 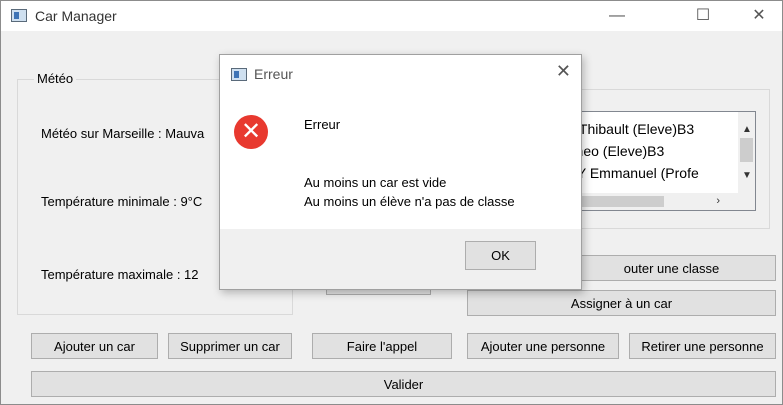 I want to click on scroll-thumb, so click(x=746, y=150).